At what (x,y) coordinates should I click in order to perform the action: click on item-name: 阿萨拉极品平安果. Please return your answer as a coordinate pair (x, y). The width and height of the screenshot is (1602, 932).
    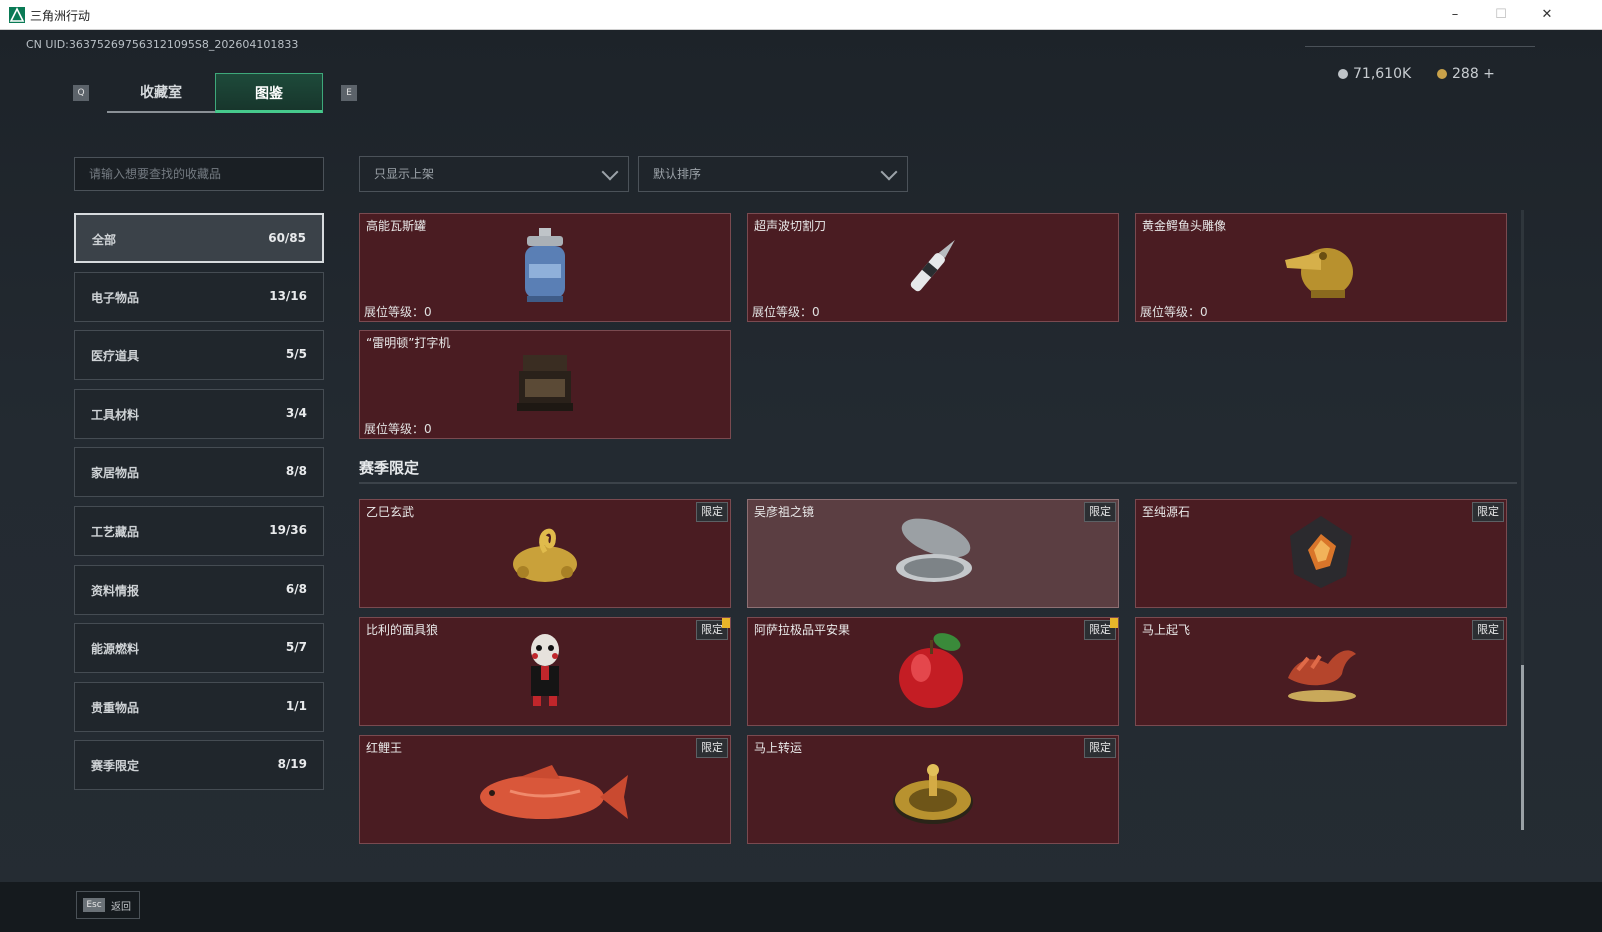
    Looking at the image, I should click on (802, 630).